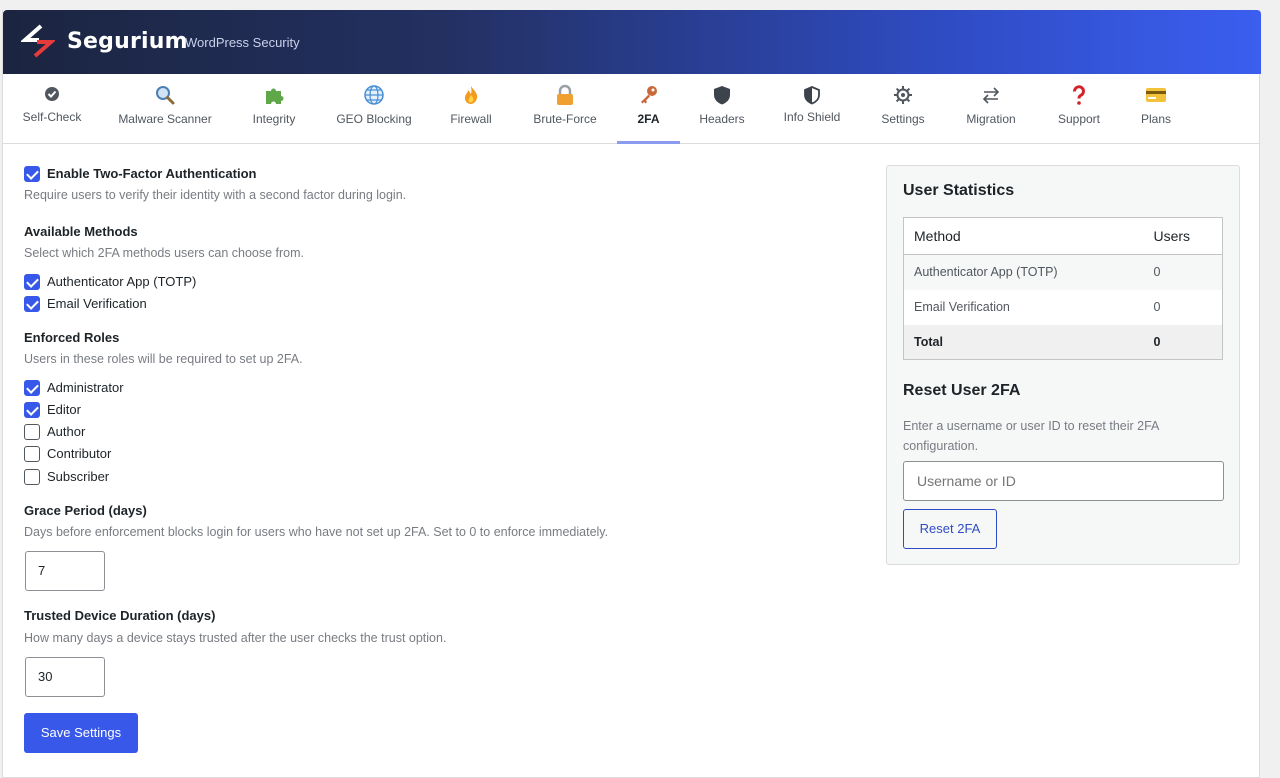 This screenshot has height=778, width=1280. What do you see at coordinates (1079, 109) in the screenshot?
I see `tab-support: Support` at bounding box center [1079, 109].